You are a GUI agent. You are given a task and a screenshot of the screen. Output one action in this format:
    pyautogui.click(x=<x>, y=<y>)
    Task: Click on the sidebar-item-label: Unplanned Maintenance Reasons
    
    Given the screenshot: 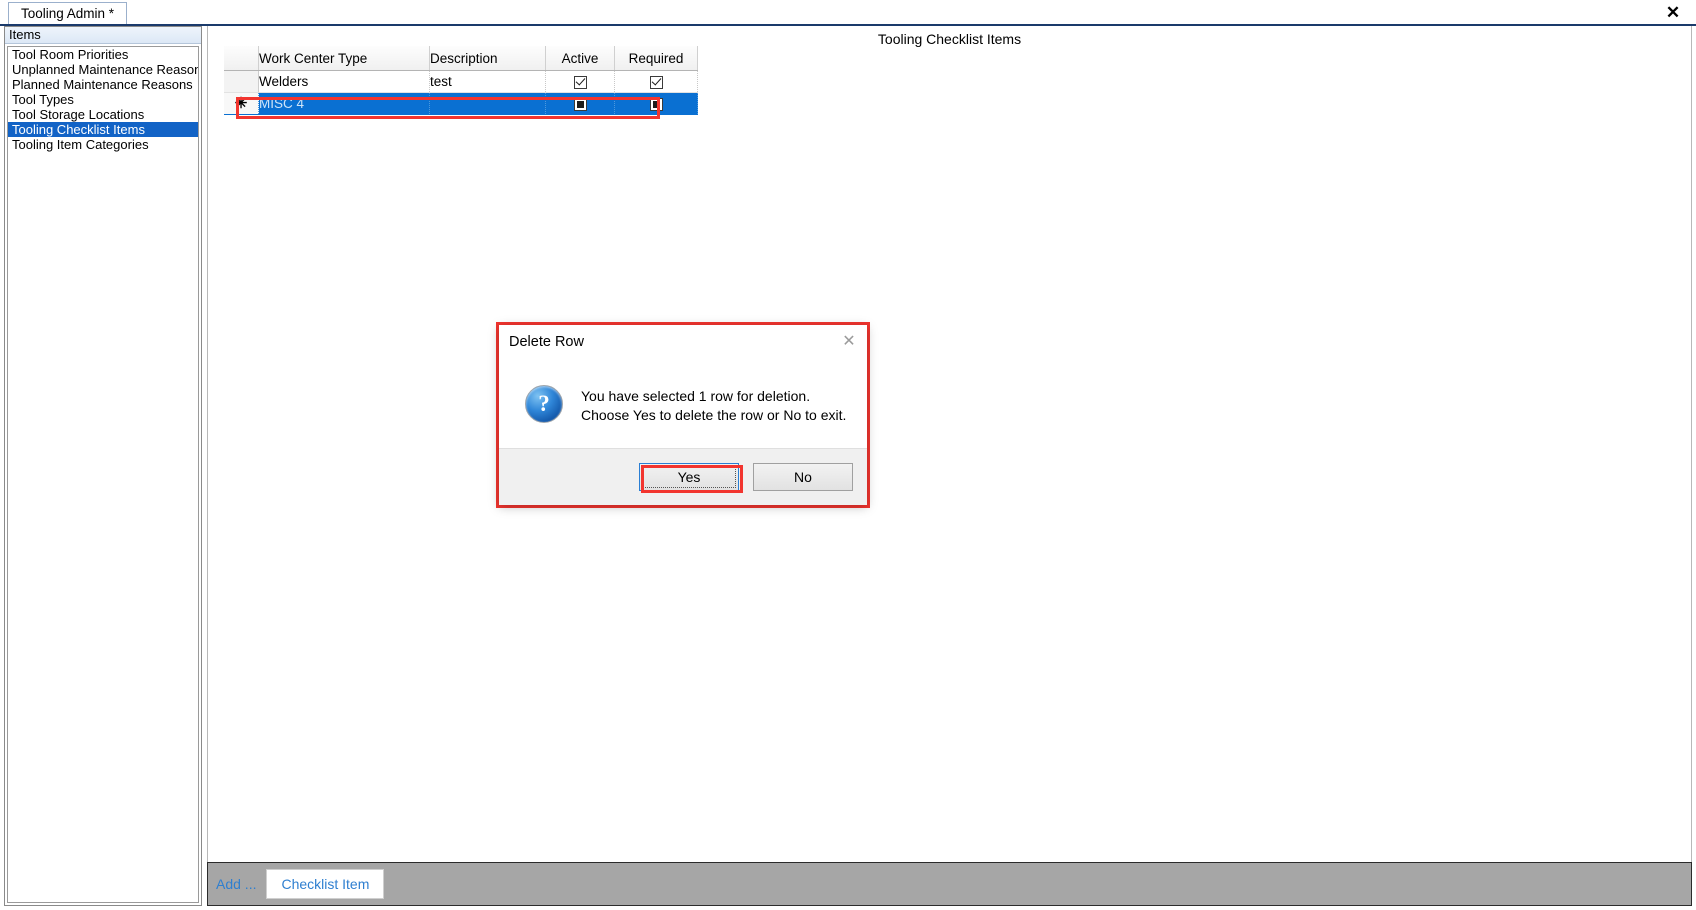 What is the action you would take?
    pyautogui.click(x=105, y=69)
    